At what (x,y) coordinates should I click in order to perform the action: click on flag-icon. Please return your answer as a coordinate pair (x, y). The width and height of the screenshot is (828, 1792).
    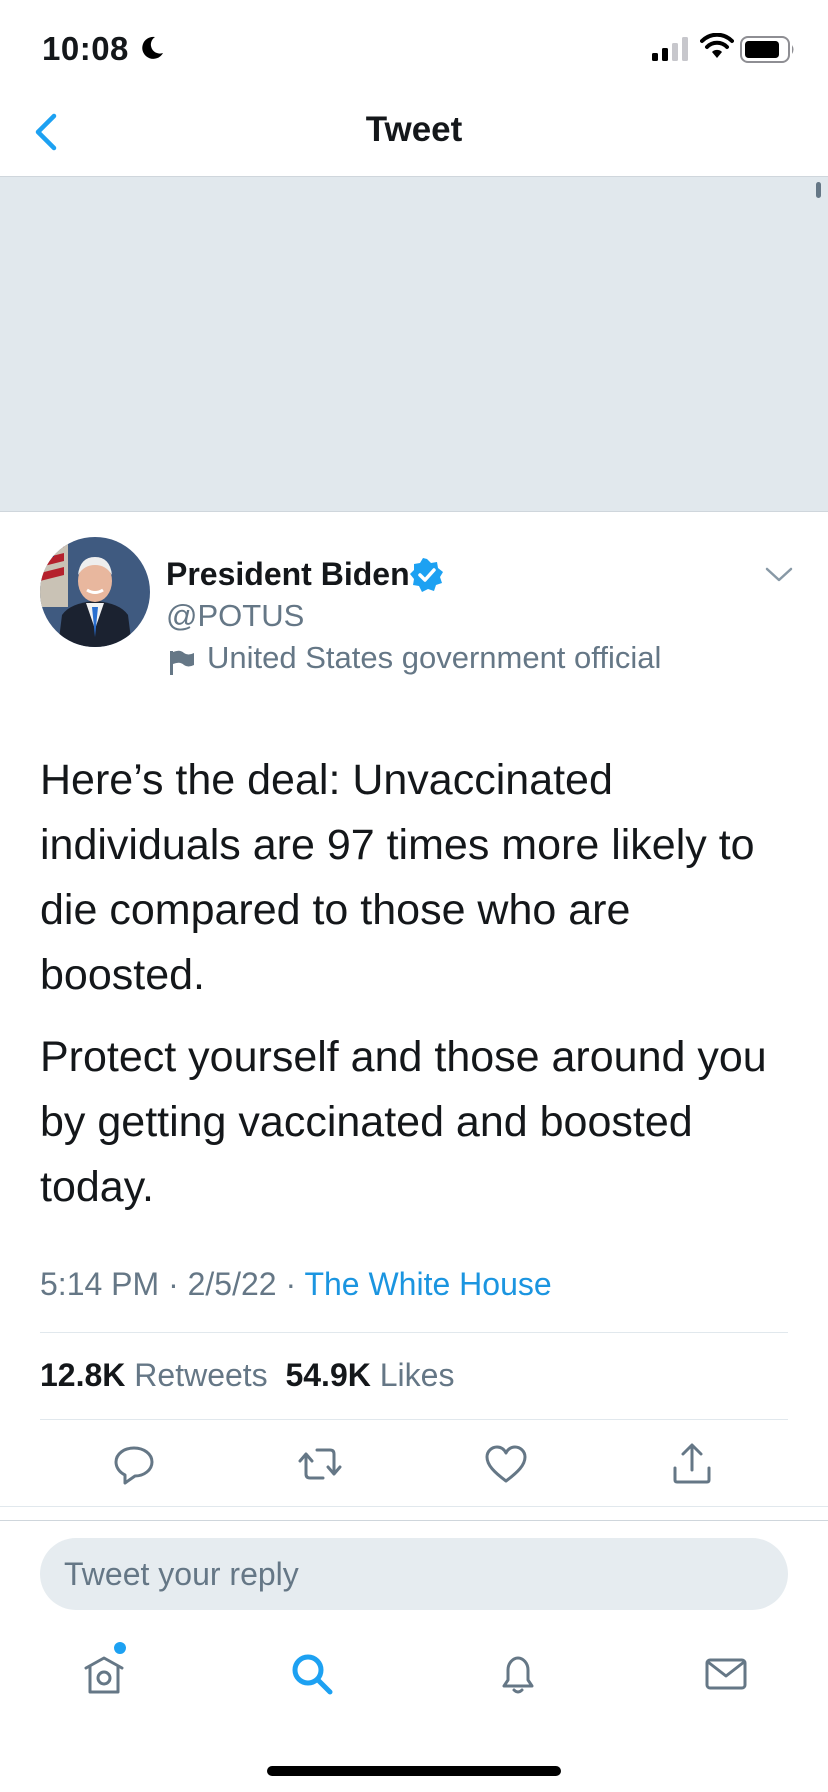
    Looking at the image, I should click on (182, 662).